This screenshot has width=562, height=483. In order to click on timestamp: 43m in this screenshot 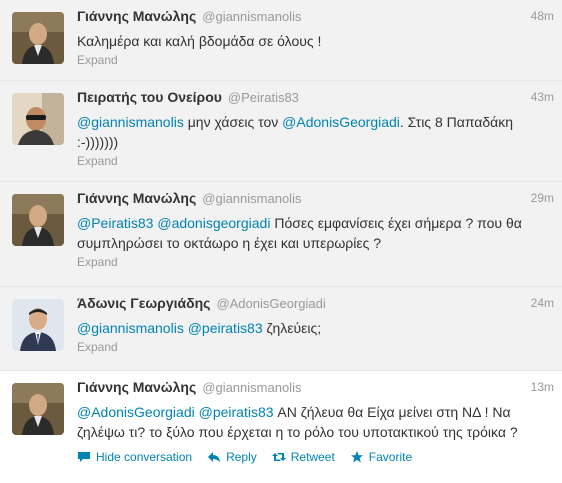, I will do `click(542, 97)`.